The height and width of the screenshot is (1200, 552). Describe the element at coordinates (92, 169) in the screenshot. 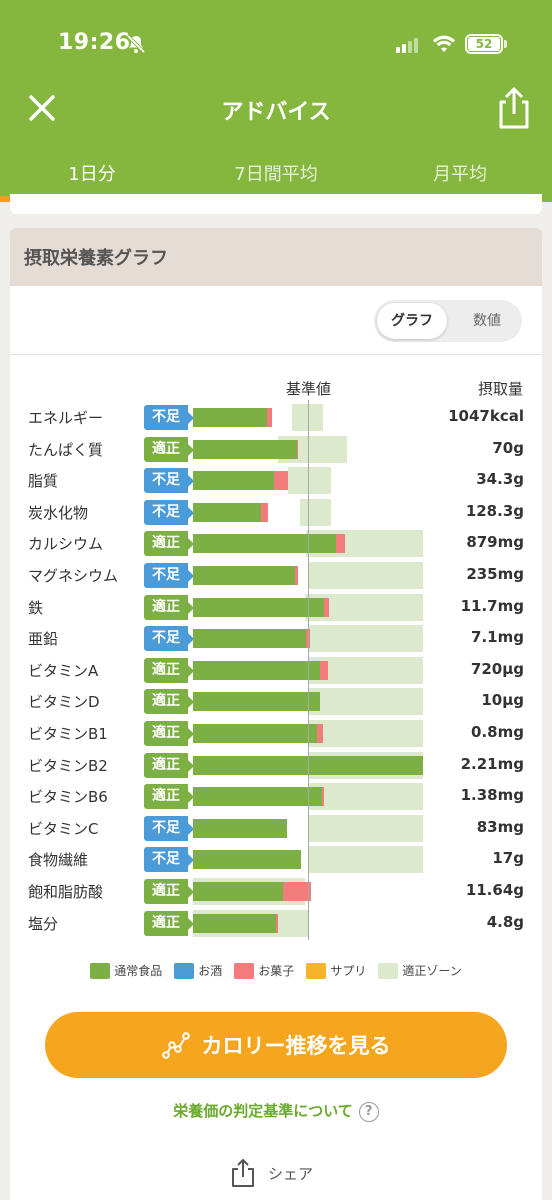

I see `tab-one-day: 1日分` at that location.